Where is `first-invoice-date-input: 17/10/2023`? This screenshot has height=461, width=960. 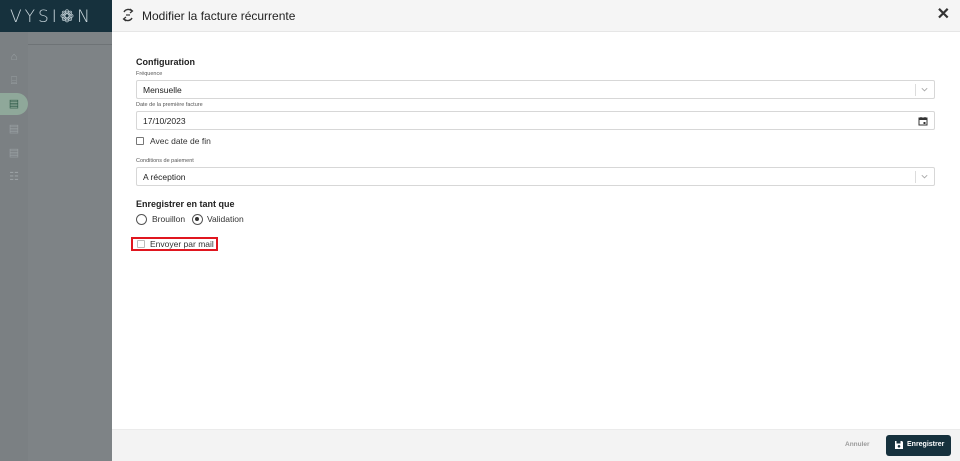
first-invoice-date-input: 17/10/2023 is located at coordinates (535, 120).